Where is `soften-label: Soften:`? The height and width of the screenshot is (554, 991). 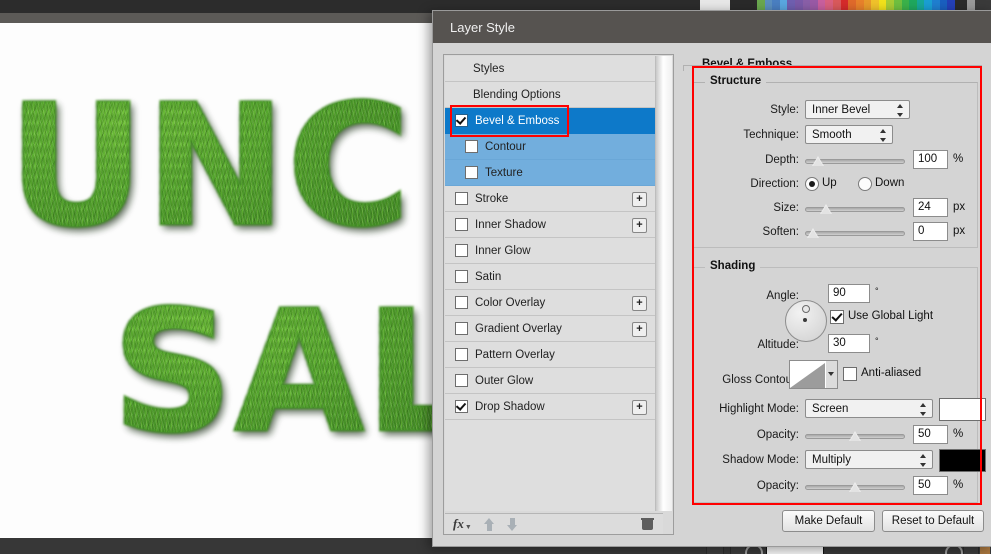
soften-label: Soften: is located at coordinates (780, 232).